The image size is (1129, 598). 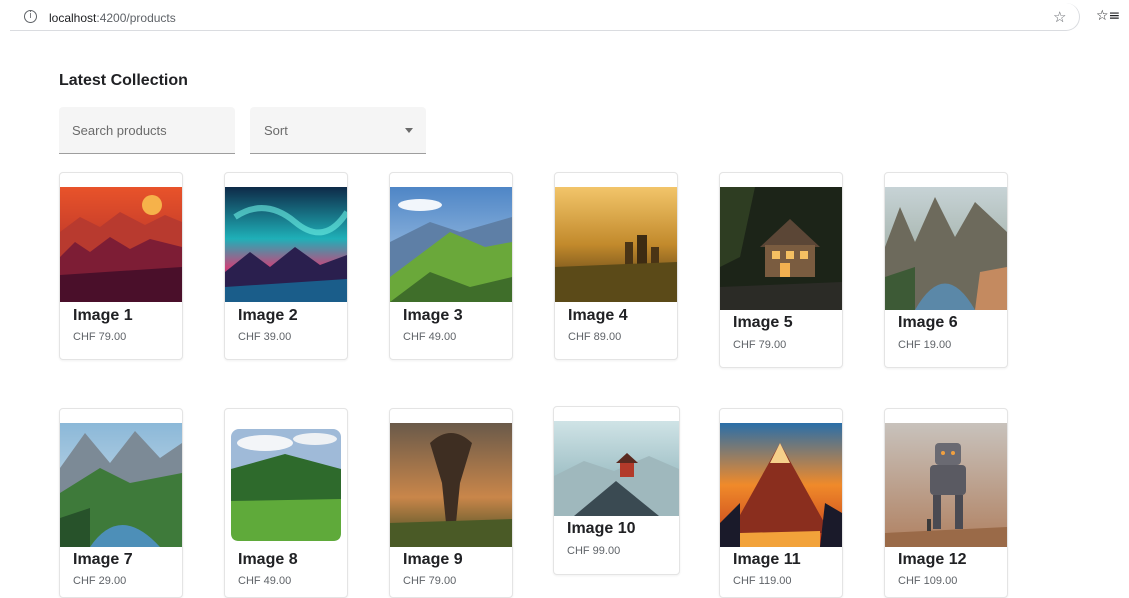 I want to click on search-field, so click(x=147, y=130).